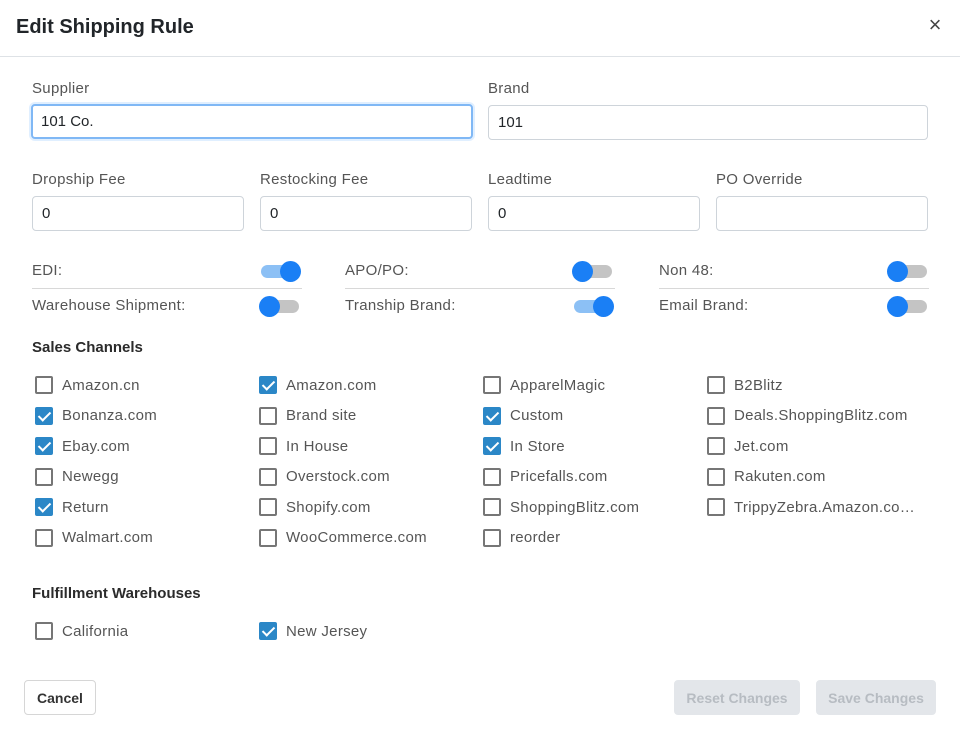 The height and width of the screenshot is (730, 960). I want to click on checkbox-deals-shoppingblitz-com: Deals.ShoppingBlitz.com, so click(807, 416).